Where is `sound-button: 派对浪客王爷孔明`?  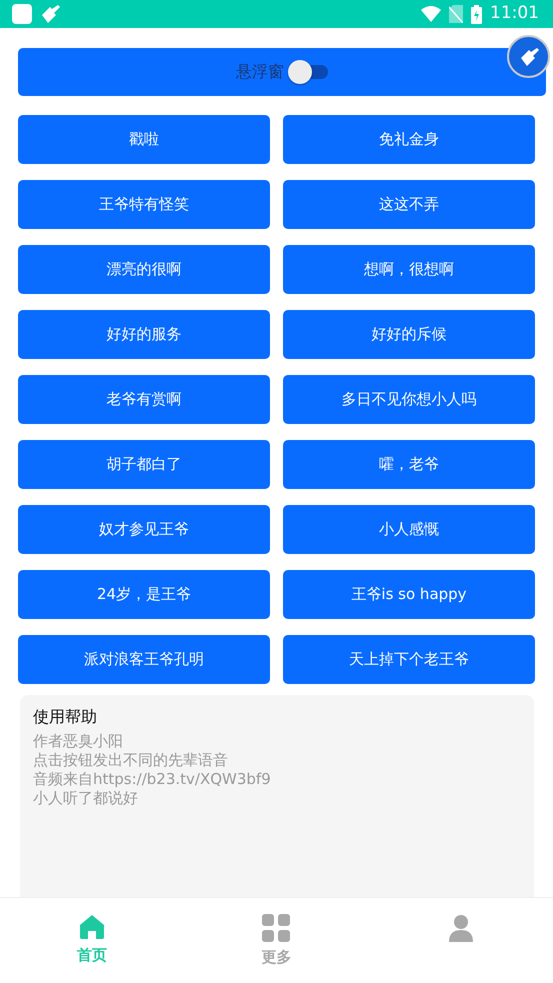
sound-button: 派对浪客王爷孔明 is located at coordinates (144, 659).